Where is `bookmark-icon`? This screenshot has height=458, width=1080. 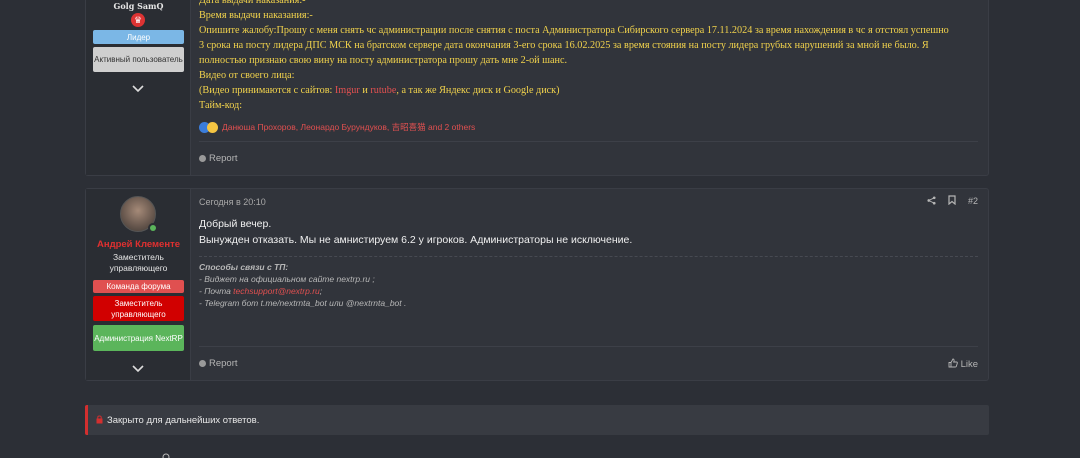
bookmark-icon is located at coordinates (952, 201).